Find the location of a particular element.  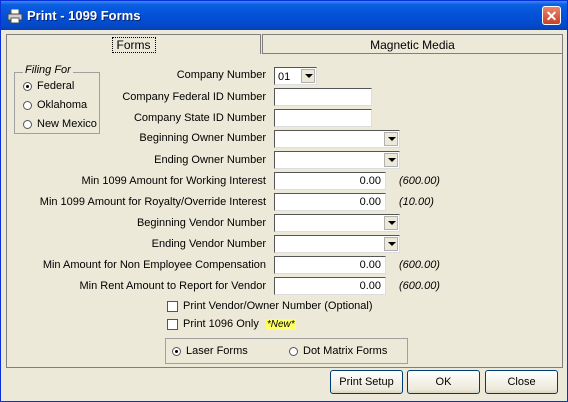

radio-new-mexico: New Mexico is located at coordinates (60, 124).